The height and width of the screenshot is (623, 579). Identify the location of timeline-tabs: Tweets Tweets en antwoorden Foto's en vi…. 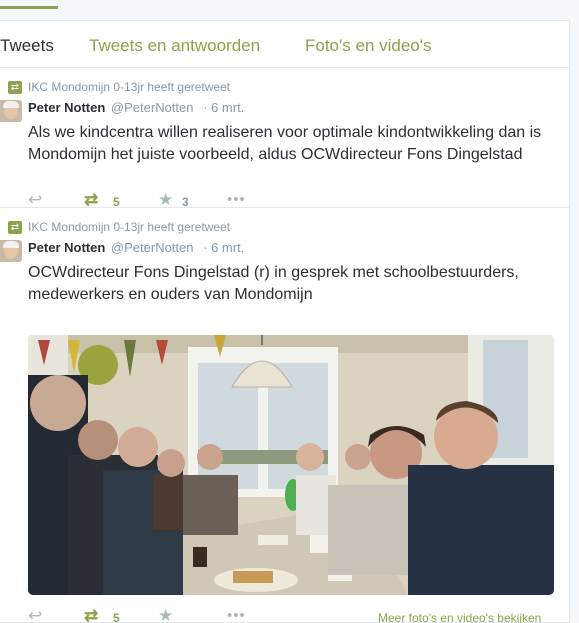
(285, 44).